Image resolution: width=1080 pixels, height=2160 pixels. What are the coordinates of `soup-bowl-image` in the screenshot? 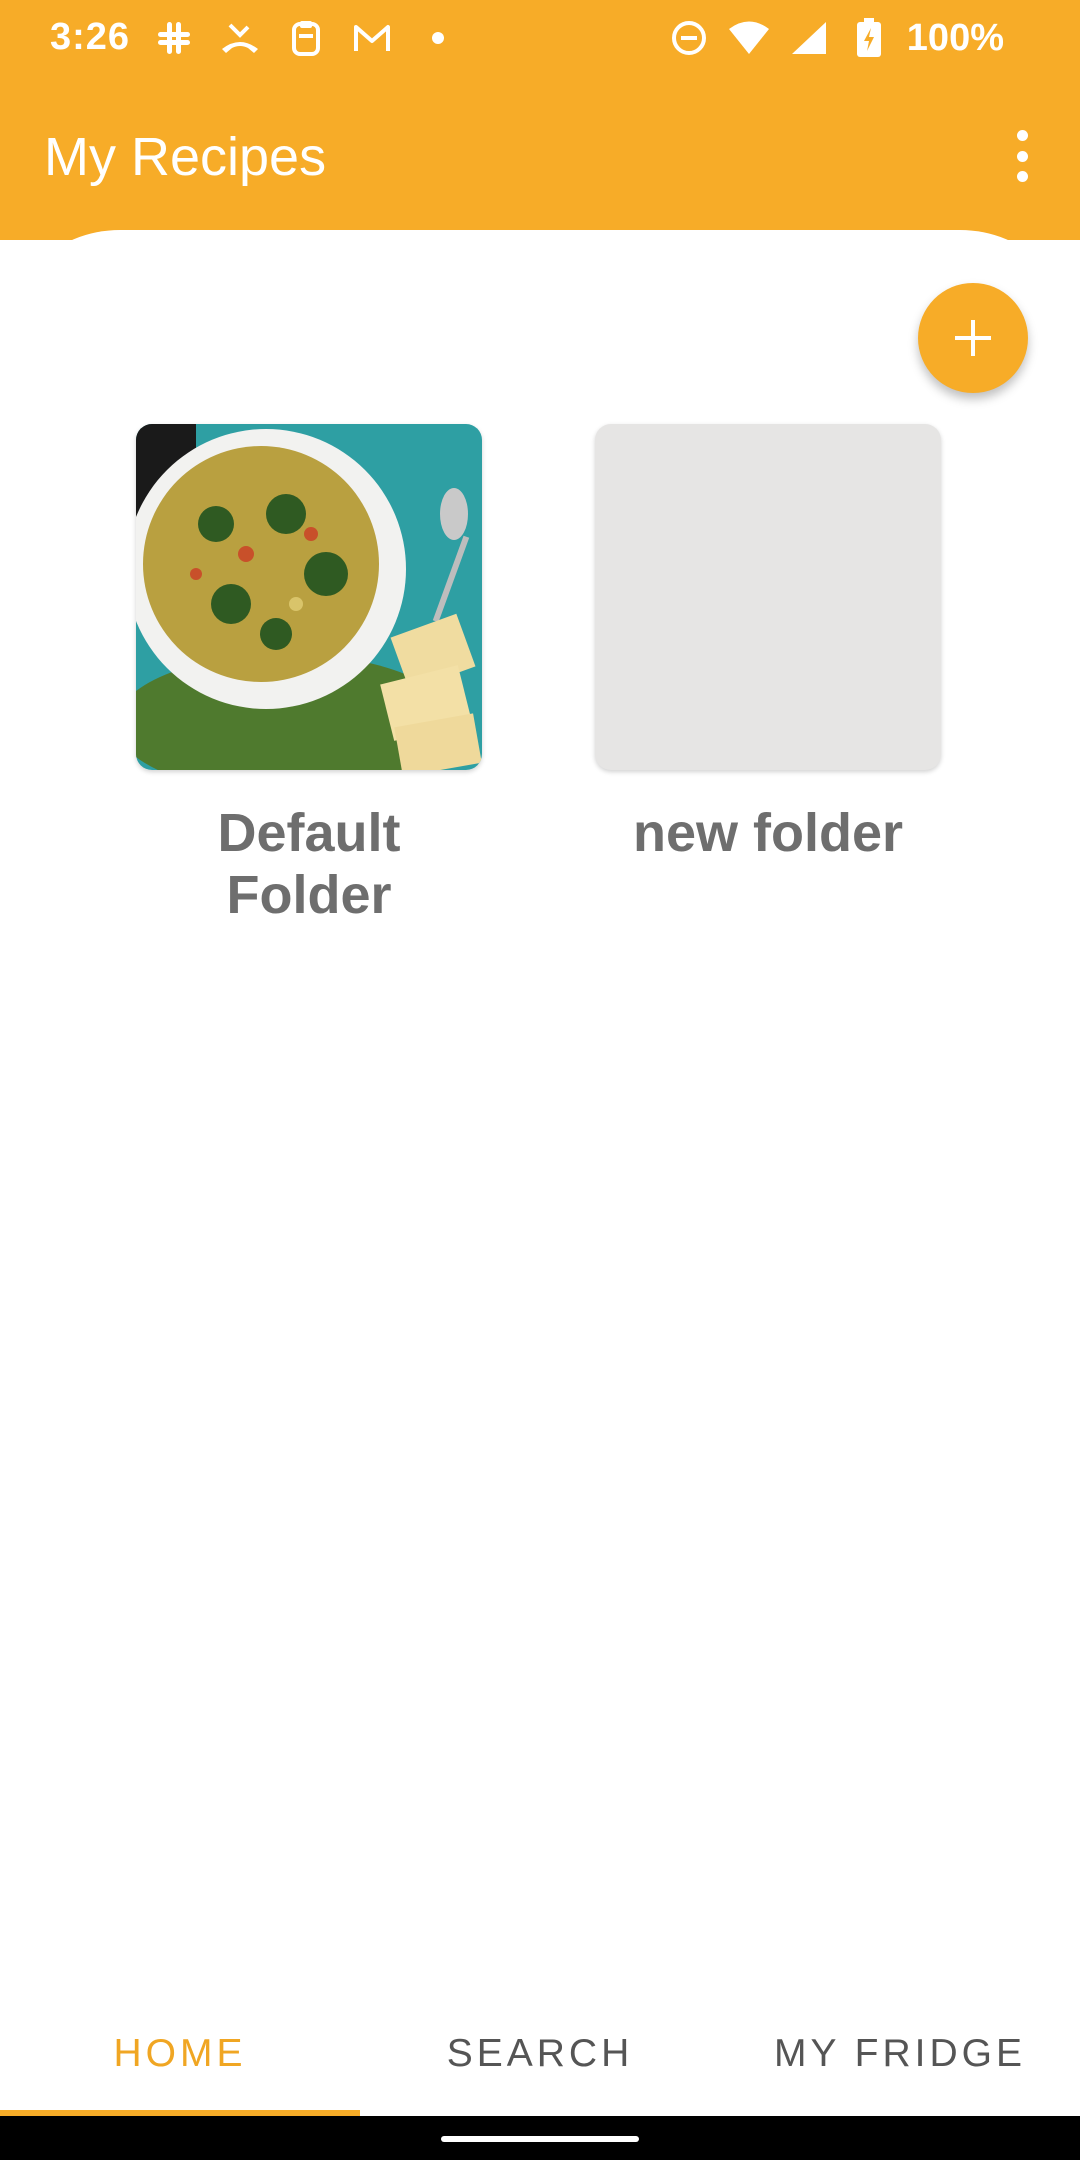 It's located at (309, 597).